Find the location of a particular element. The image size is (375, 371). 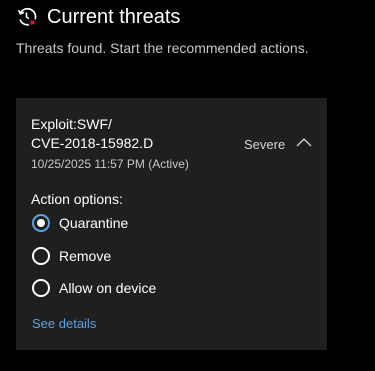

page-title: Current threats is located at coordinates (114, 17).